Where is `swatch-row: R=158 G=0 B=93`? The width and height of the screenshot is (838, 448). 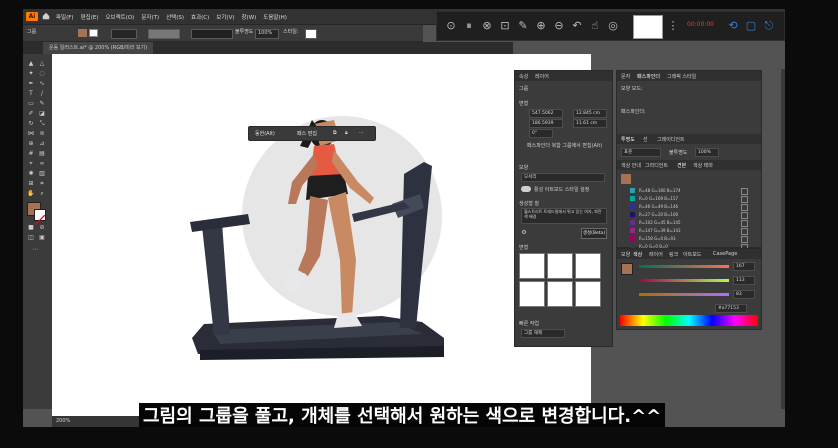
swatch-row: R=158 G=0 B=93 is located at coordinates (685, 239).